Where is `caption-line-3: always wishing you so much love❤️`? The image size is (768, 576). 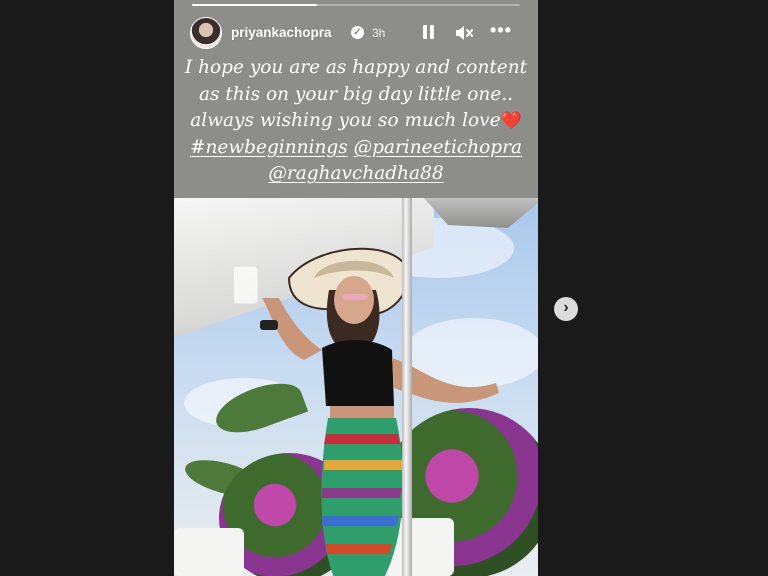
caption-line-3: always wishing you so much love❤️ is located at coordinates (356, 121).